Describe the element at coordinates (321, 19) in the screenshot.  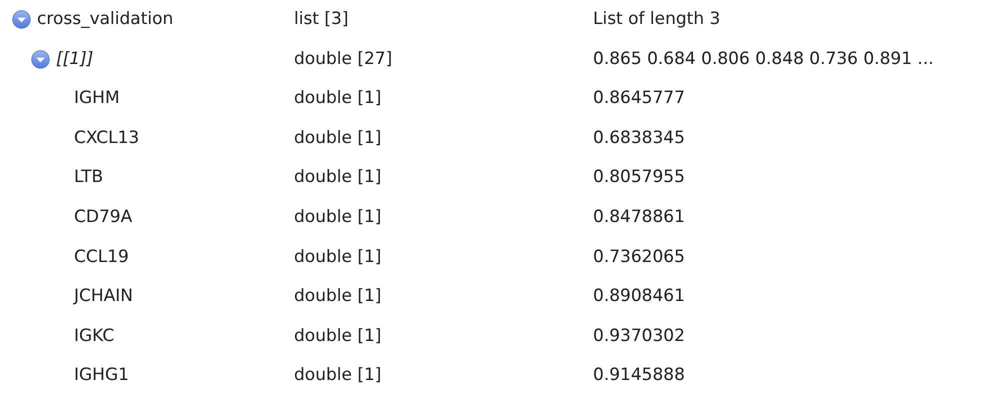
I see `variable-type: list [3]` at that location.